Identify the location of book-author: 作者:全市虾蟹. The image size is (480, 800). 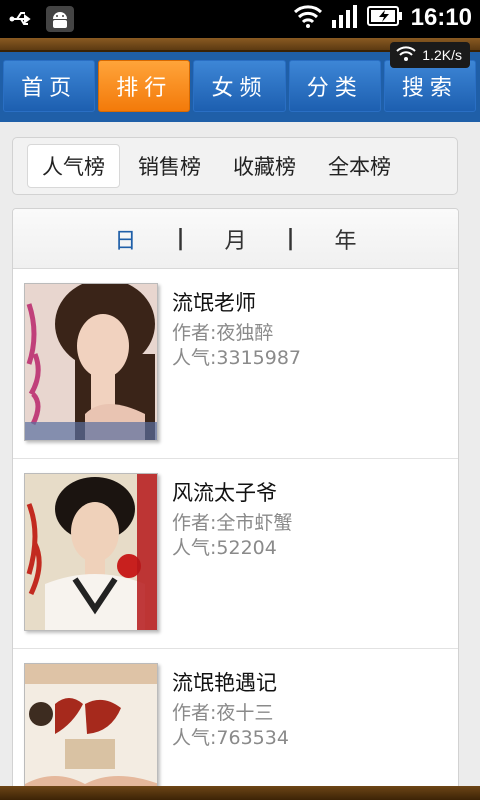
(232, 523).